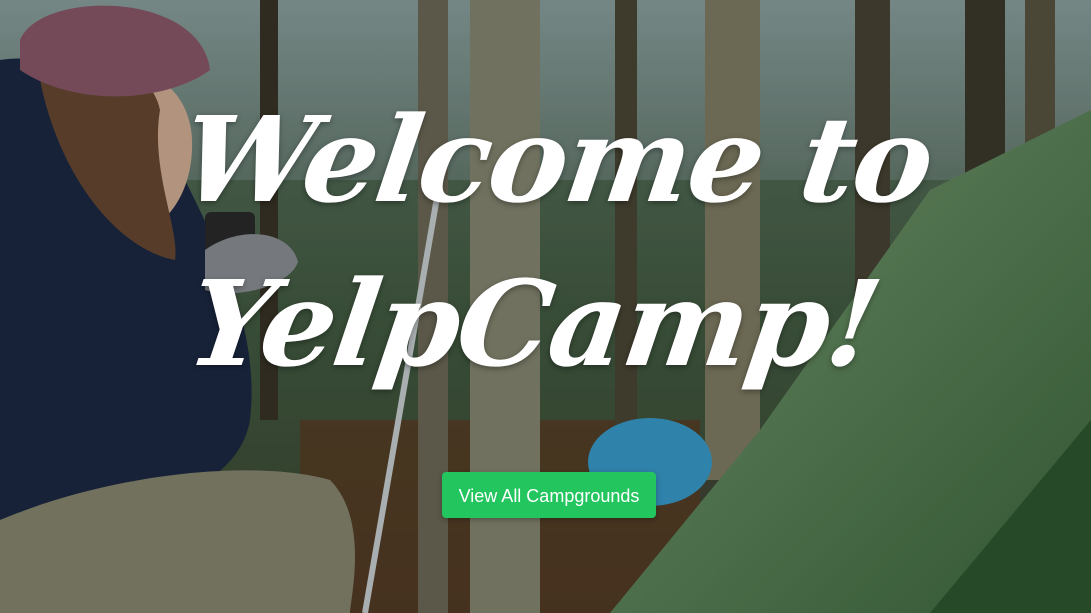 The height and width of the screenshot is (613, 1091). Describe the element at coordinates (534, 323) in the screenshot. I see `hero-title-line-2: YelpCamp!` at that location.